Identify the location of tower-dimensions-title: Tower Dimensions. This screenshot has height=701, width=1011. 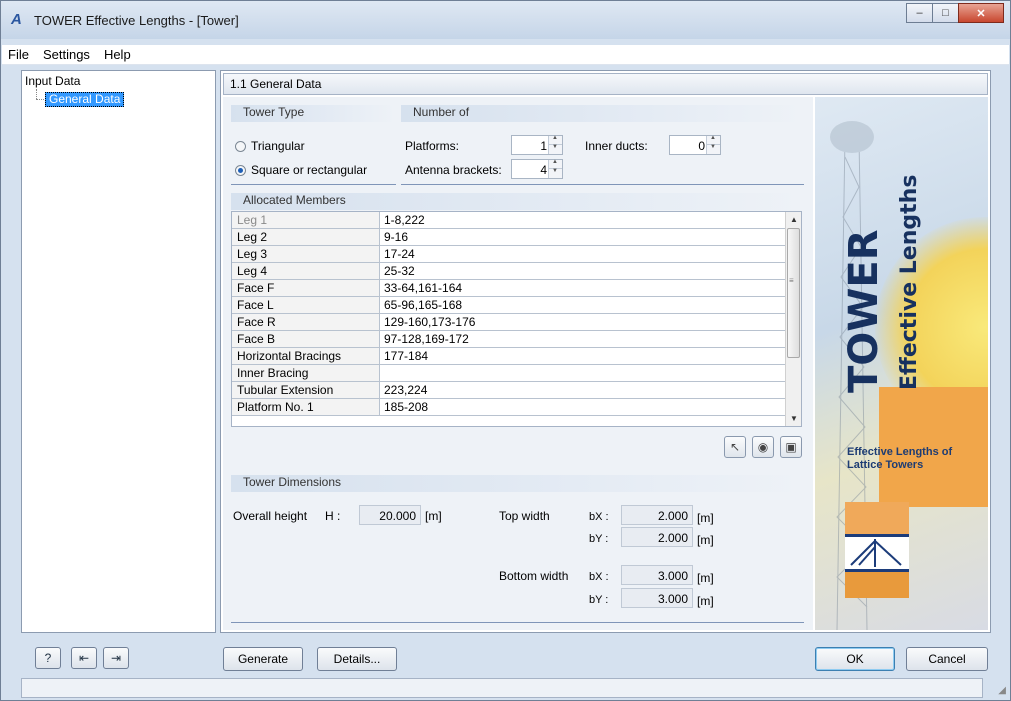
(517, 483).